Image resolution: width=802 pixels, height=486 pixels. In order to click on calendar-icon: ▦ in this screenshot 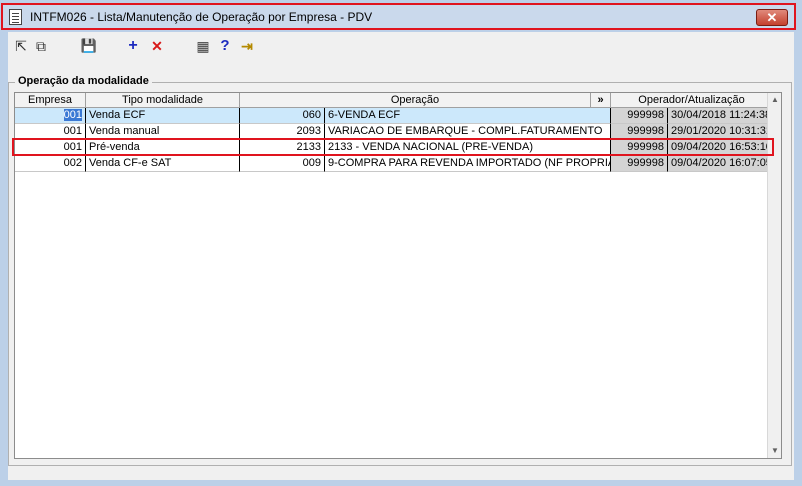, I will do `click(203, 46)`.